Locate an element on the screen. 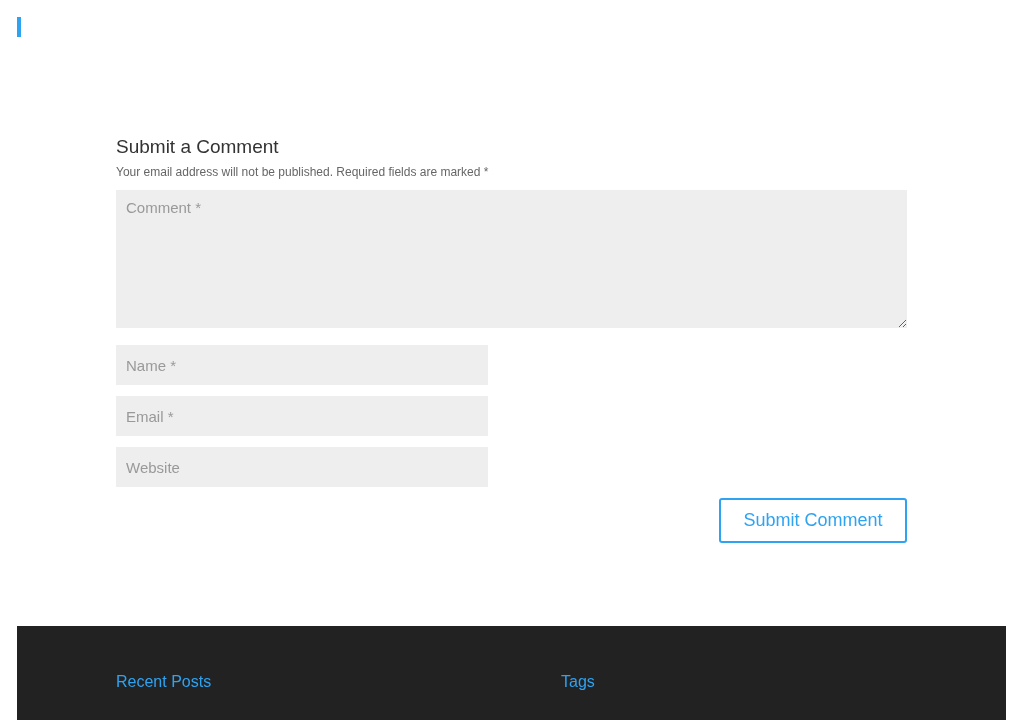 Image resolution: width=1024 pixels, height=723 pixels. comment-field: Comment * is located at coordinates (511, 259).